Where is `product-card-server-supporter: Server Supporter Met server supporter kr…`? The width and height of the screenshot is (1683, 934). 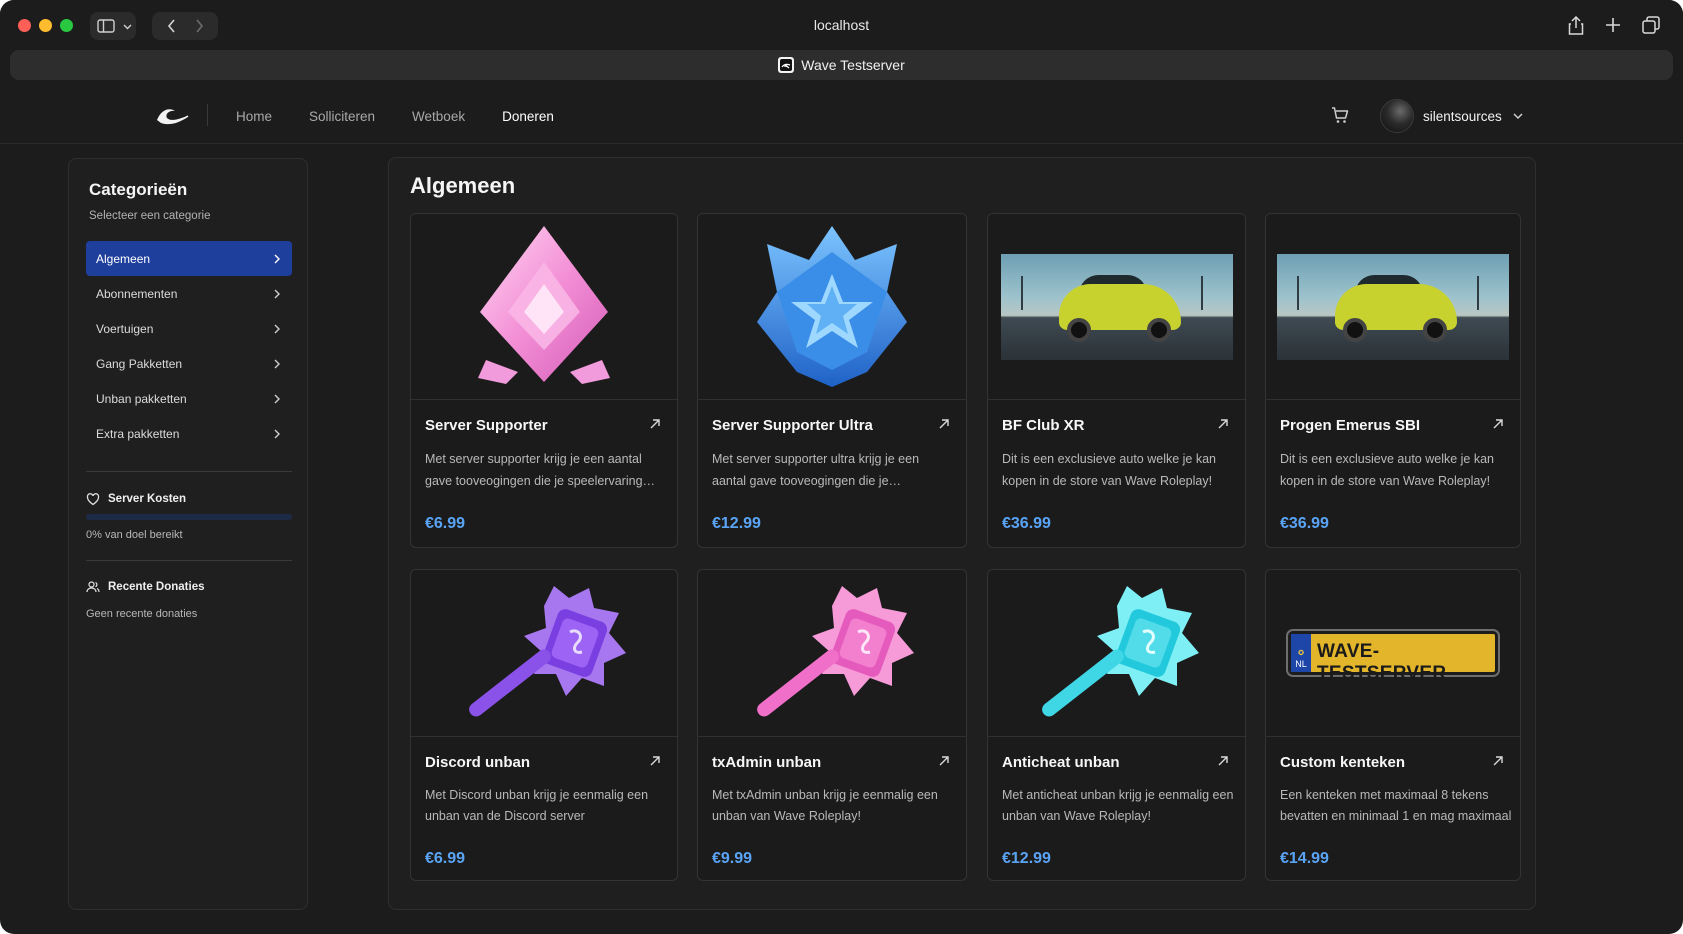 product-card-server-supporter: Server Supporter Met server supporter kr… is located at coordinates (544, 380).